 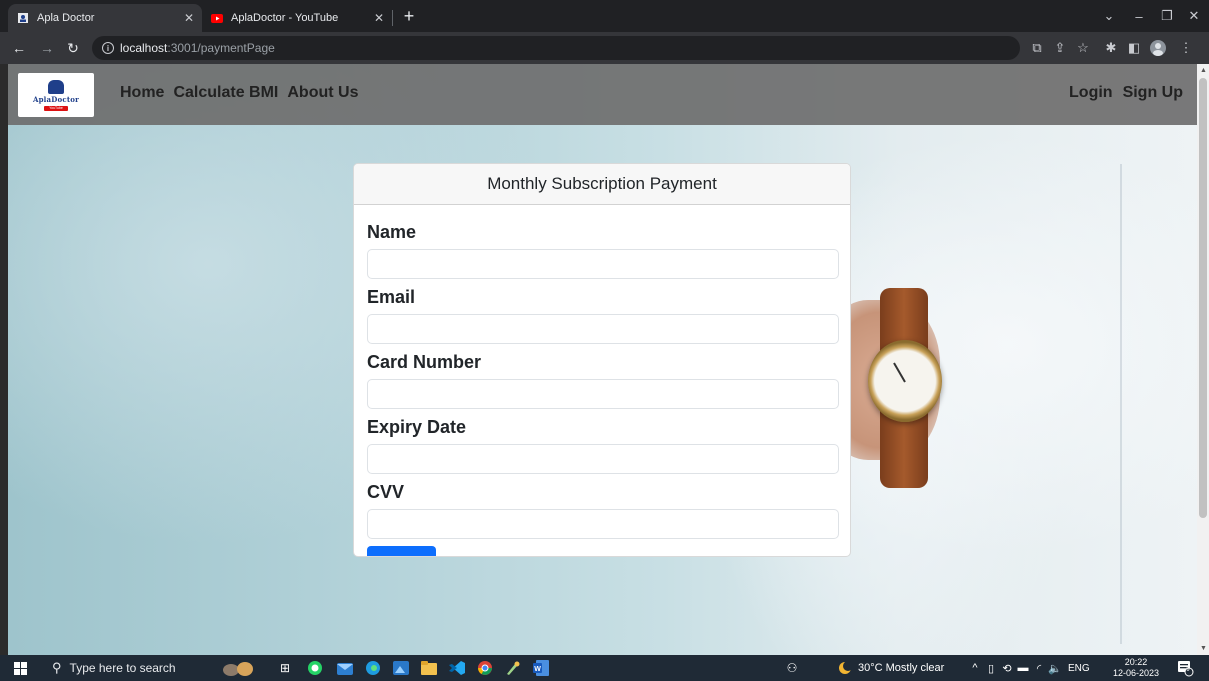 I want to click on tab-divider, so click(x=392, y=18).